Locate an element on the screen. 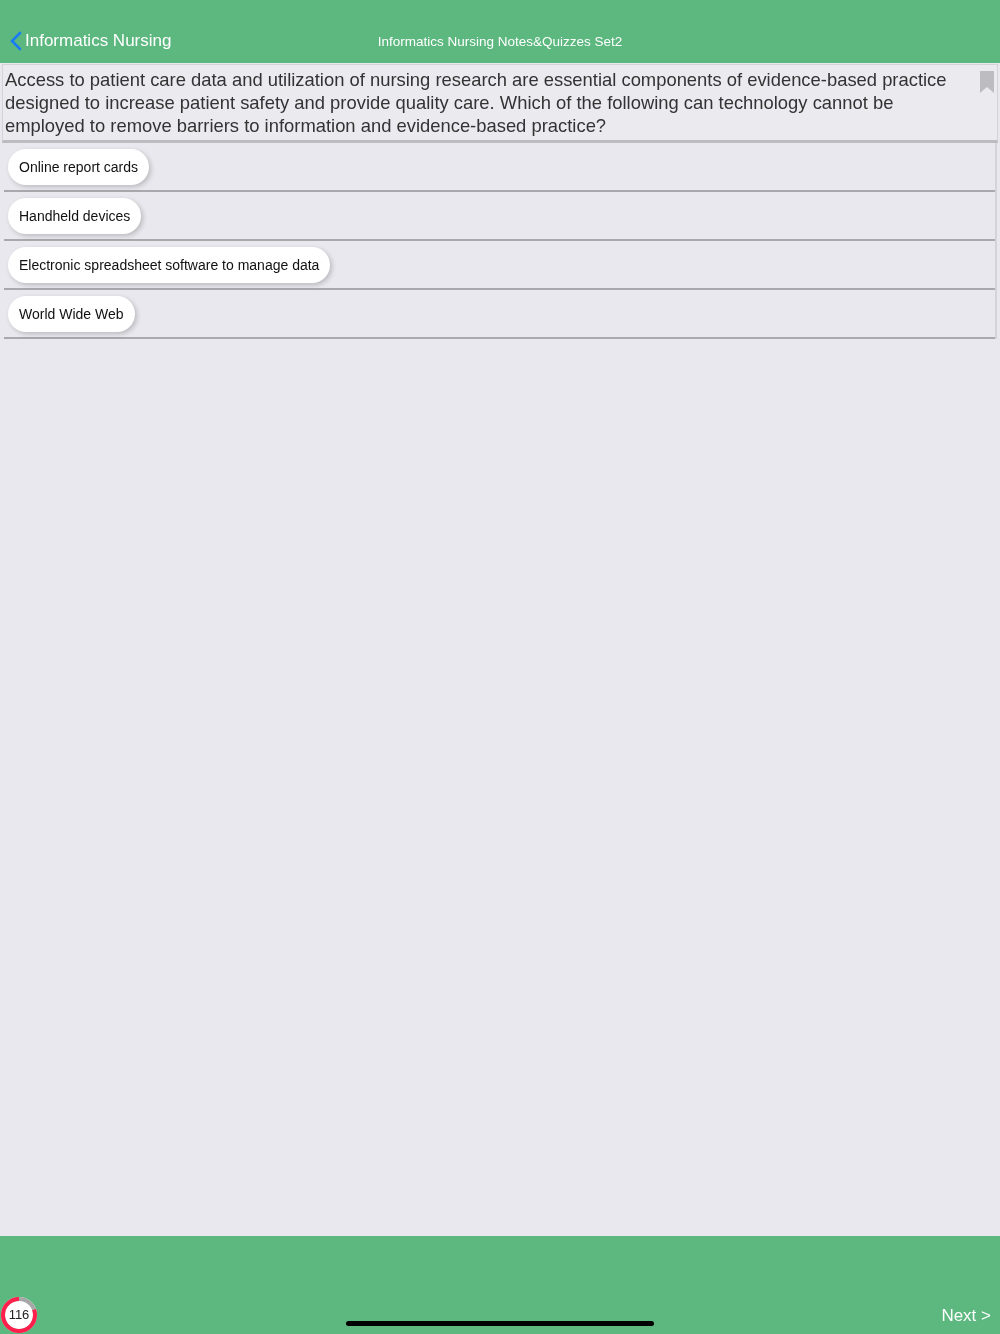 This screenshot has height=1334, width=1000. progress-ring is located at coordinates (19, 1315).